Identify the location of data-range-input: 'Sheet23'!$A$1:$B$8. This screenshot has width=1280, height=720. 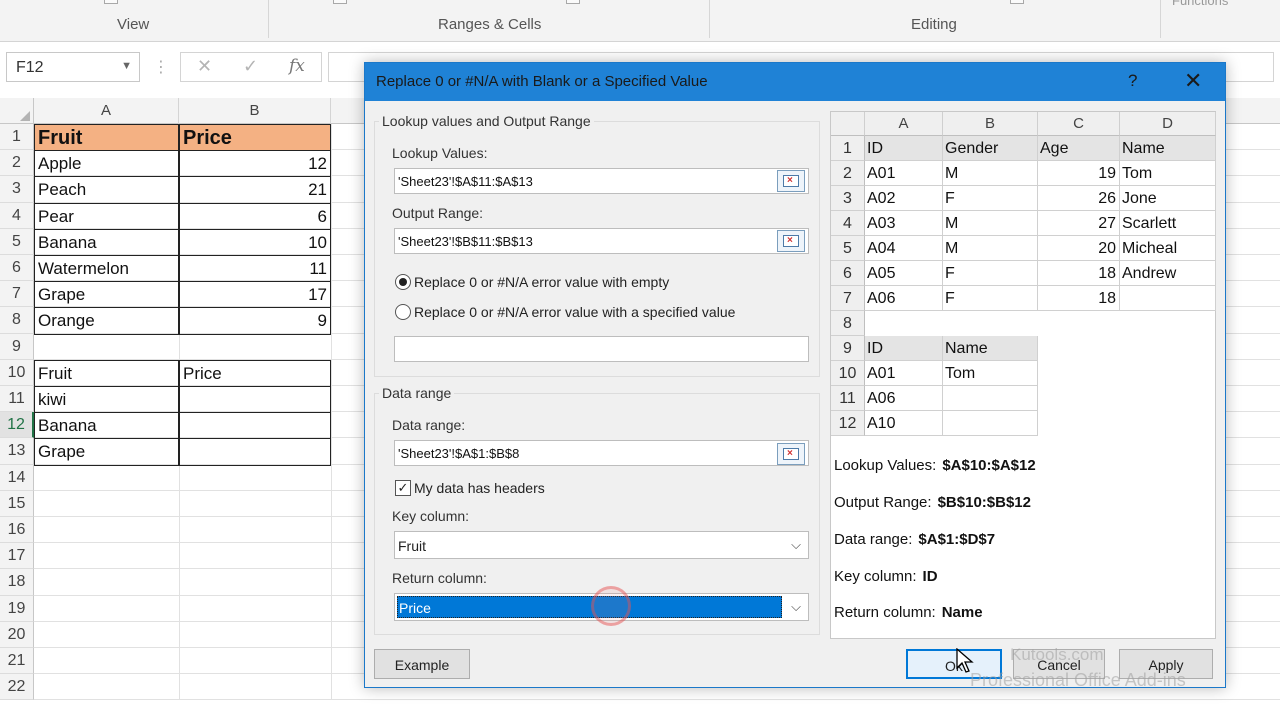
(601, 453).